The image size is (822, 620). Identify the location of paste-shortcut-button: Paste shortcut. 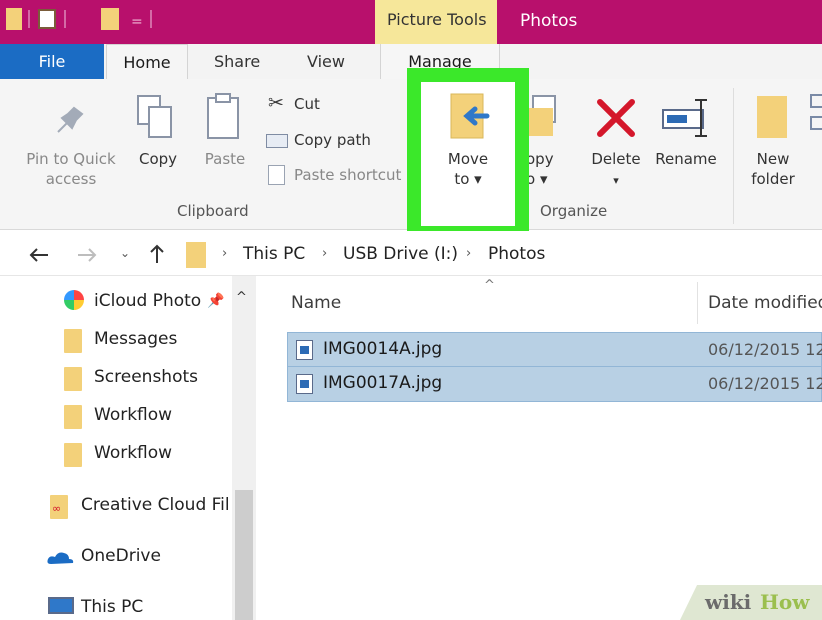
(350, 175).